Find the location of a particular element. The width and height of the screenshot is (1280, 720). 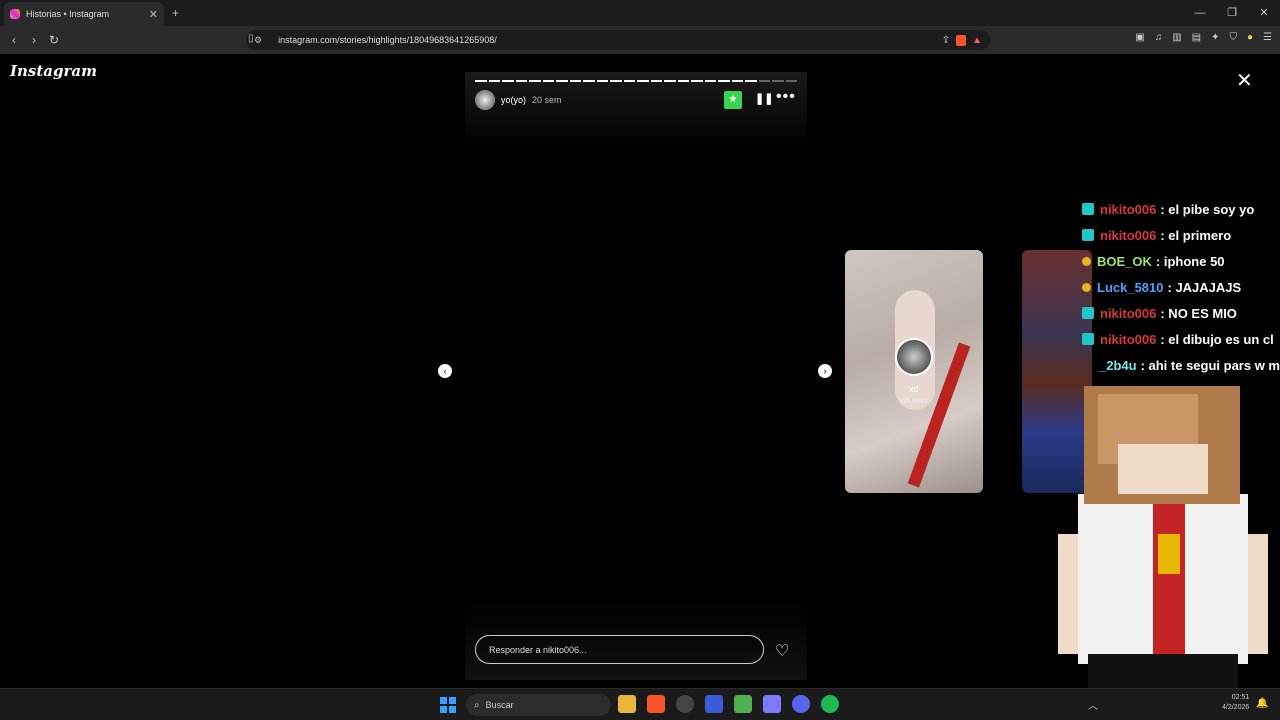

instagram-favicon-icon is located at coordinates (15, 14).